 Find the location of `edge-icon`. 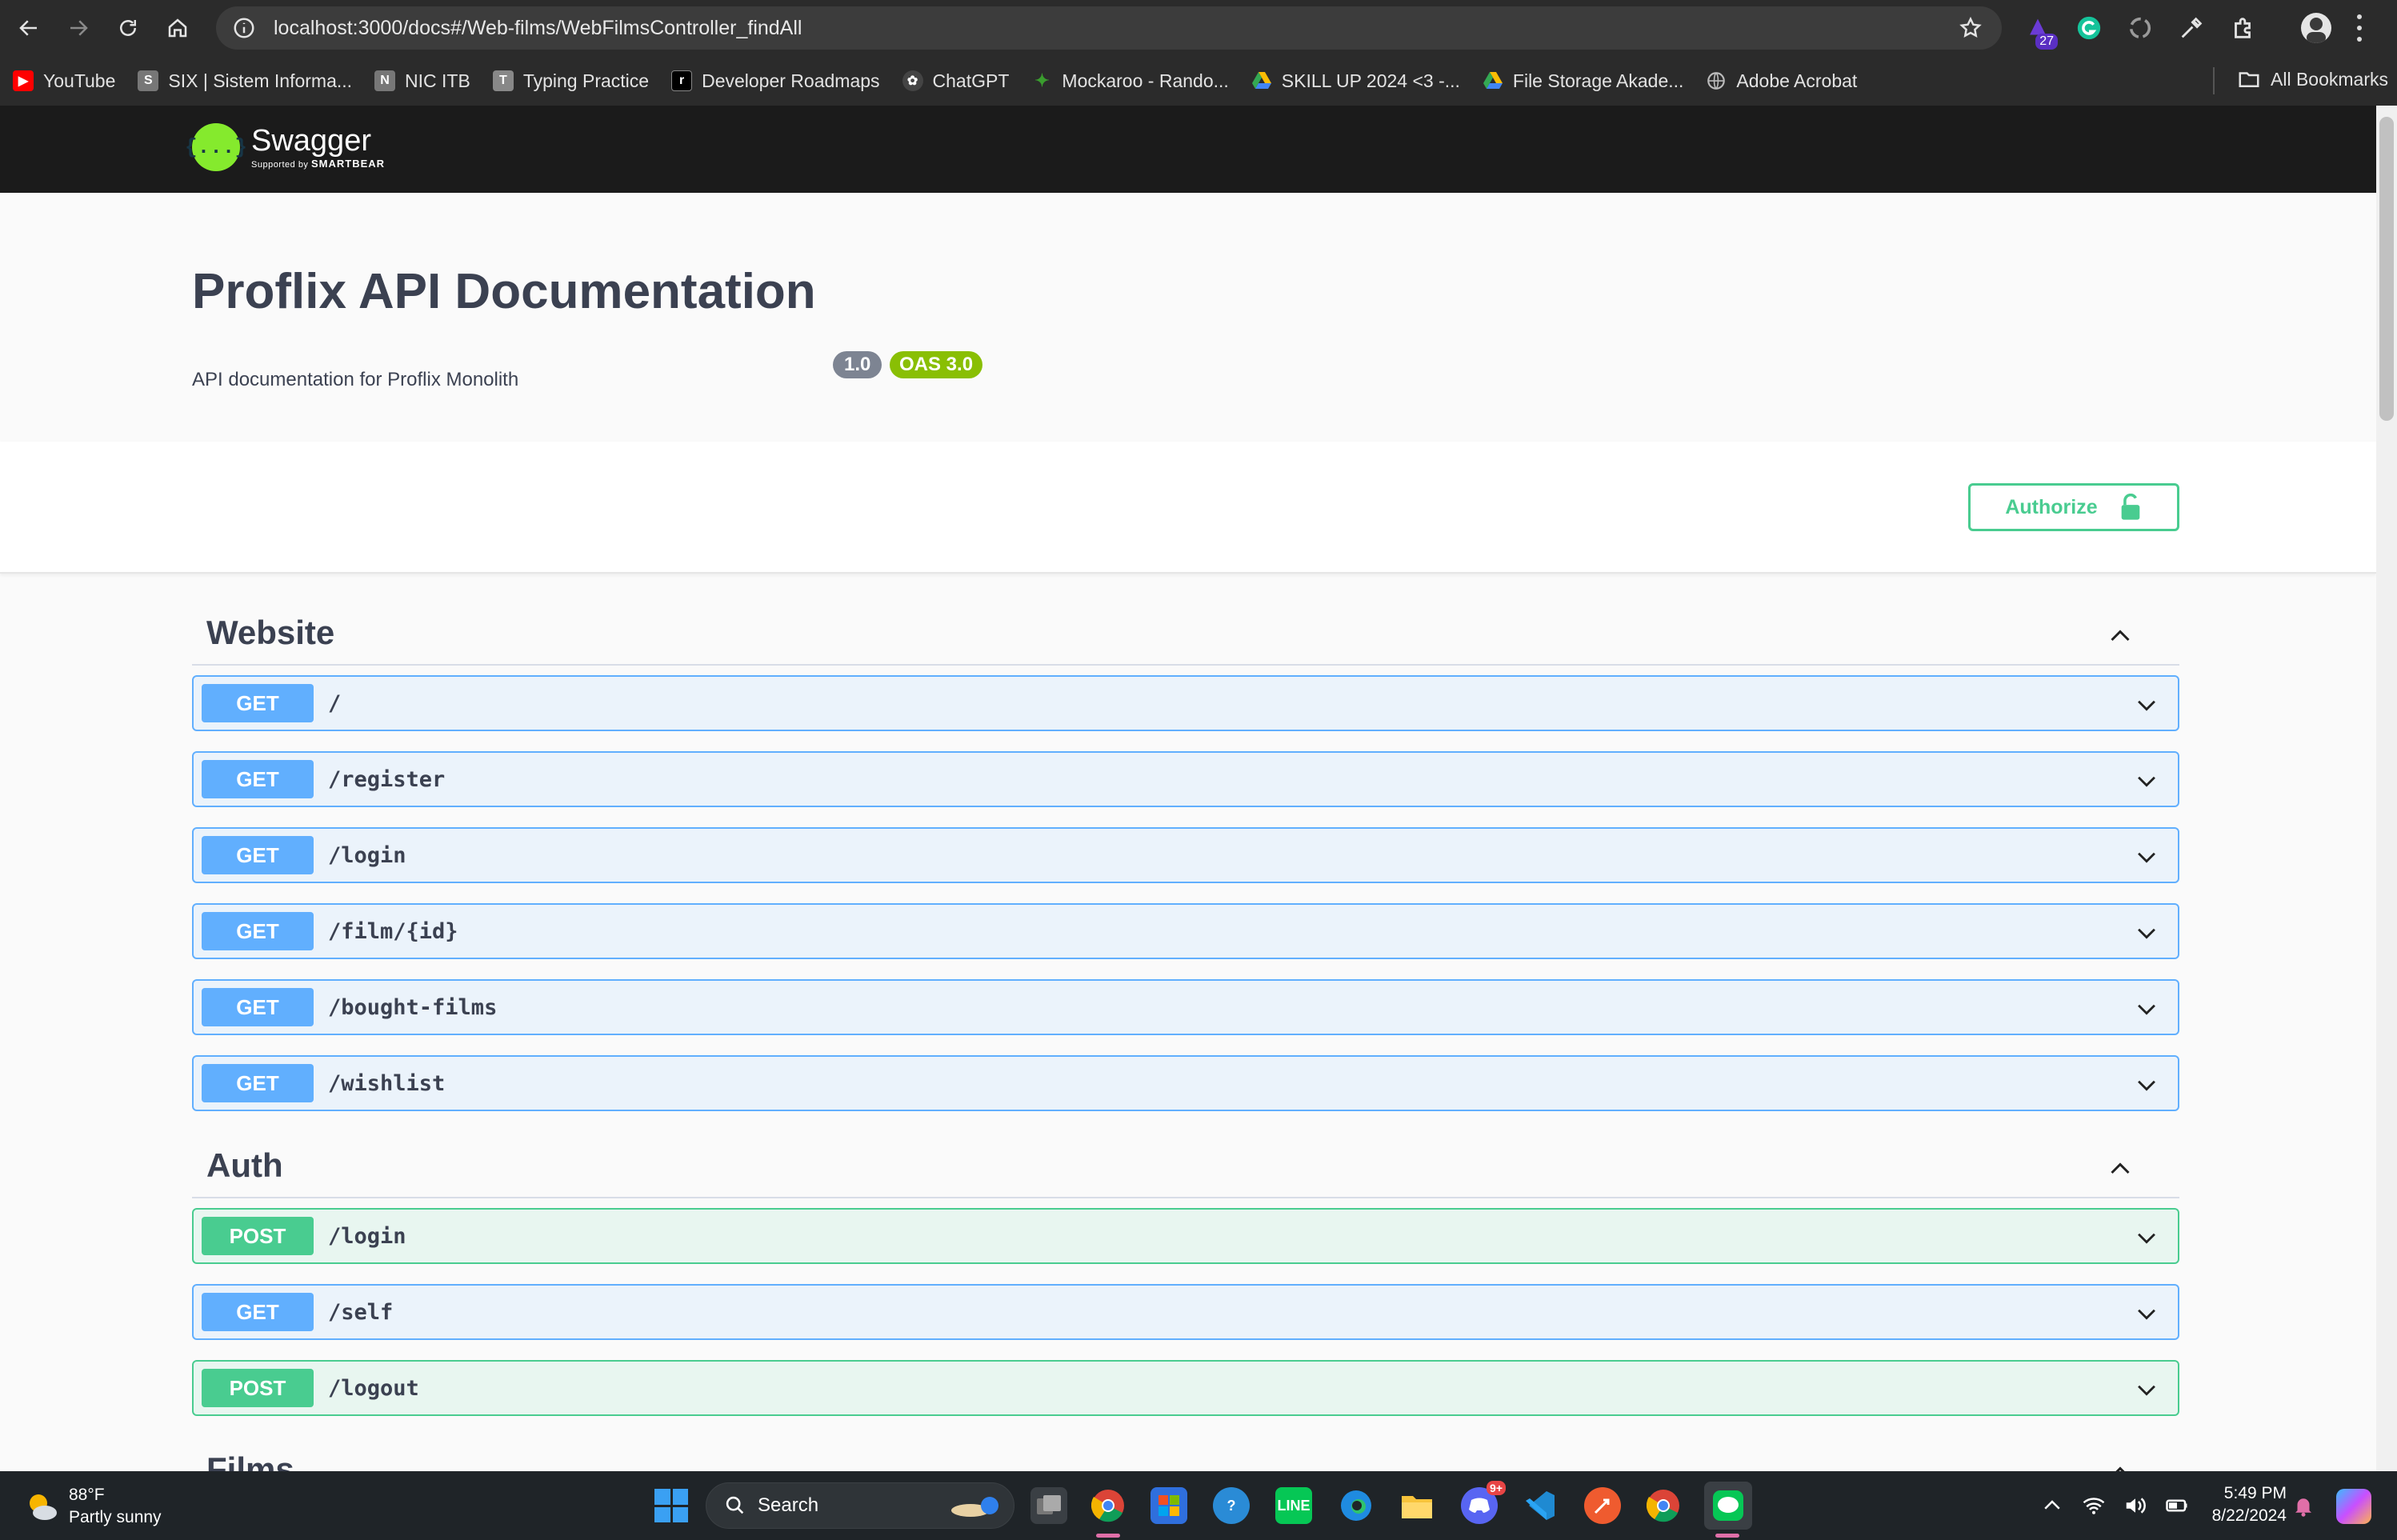

edge-icon is located at coordinates (1356, 1505).